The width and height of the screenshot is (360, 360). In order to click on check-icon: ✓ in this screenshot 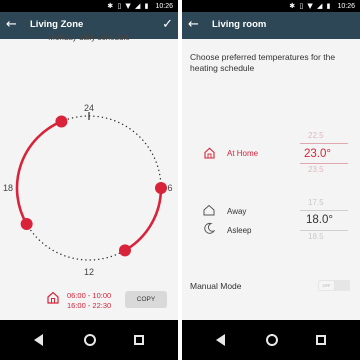, I will do `click(167, 25)`.